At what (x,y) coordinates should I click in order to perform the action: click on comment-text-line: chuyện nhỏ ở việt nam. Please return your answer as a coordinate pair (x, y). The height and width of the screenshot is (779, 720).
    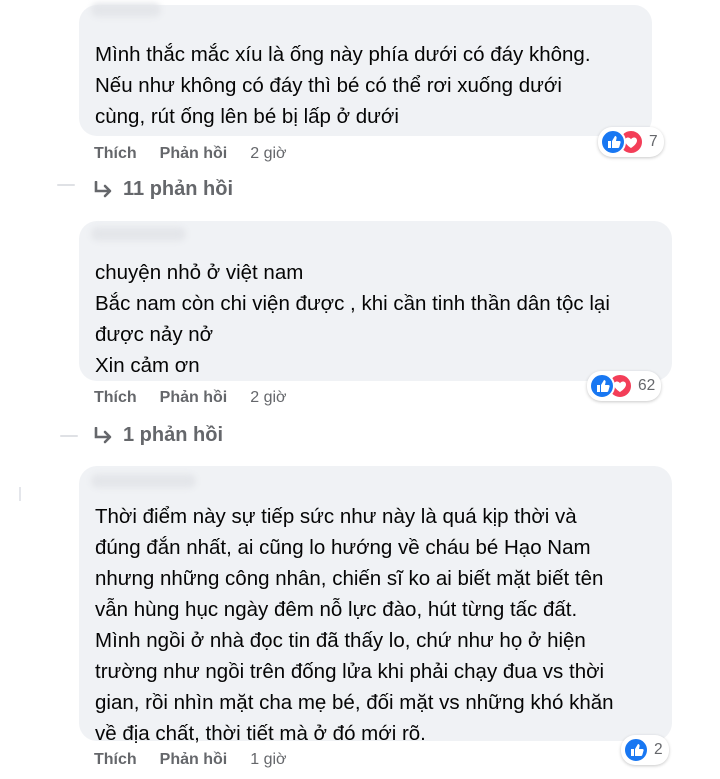
    Looking at the image, I should click on (199, 272).